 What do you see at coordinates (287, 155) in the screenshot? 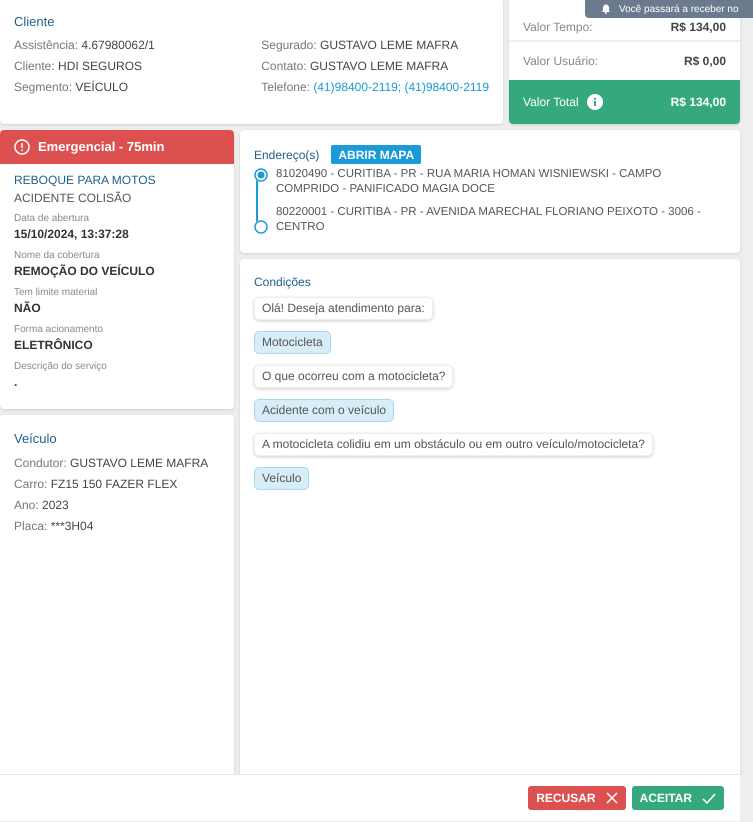
I see `section-title: Endereço(s)` at bounding box center [287, 155].